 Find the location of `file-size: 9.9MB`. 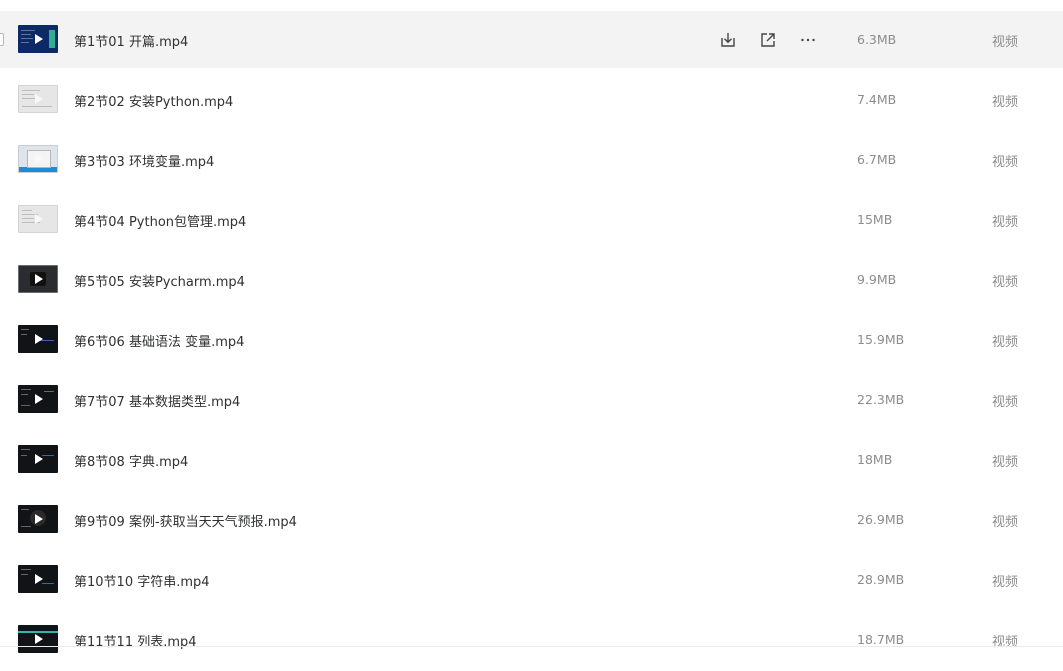

file-size: 9.9MB is located at coordinates (877, 279).